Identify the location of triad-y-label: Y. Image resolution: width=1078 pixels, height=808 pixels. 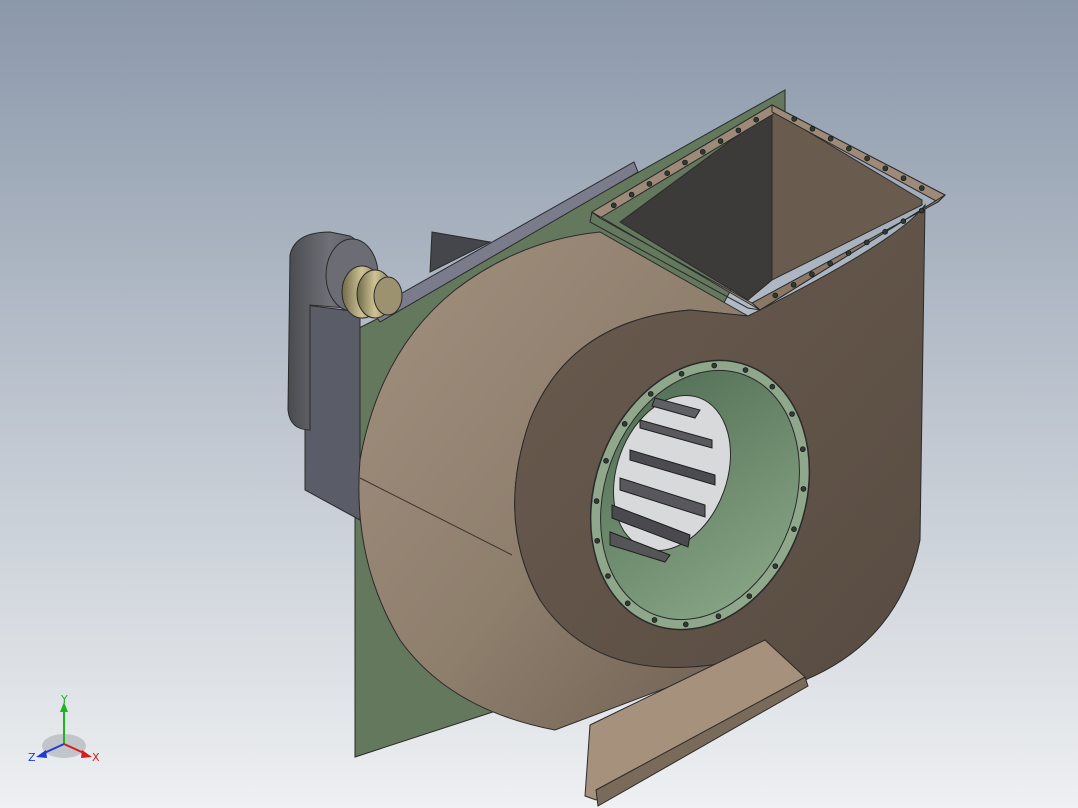
(64, 700).